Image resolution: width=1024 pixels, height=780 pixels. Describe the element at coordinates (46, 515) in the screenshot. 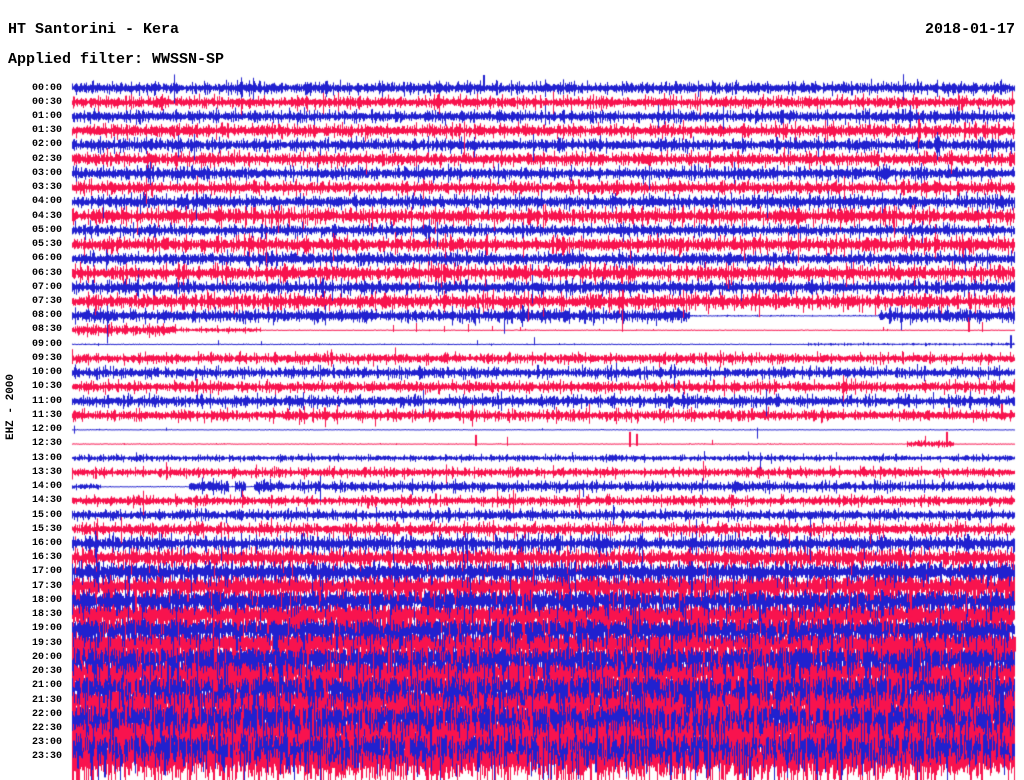

I see `time-label: 15:00` at that location.